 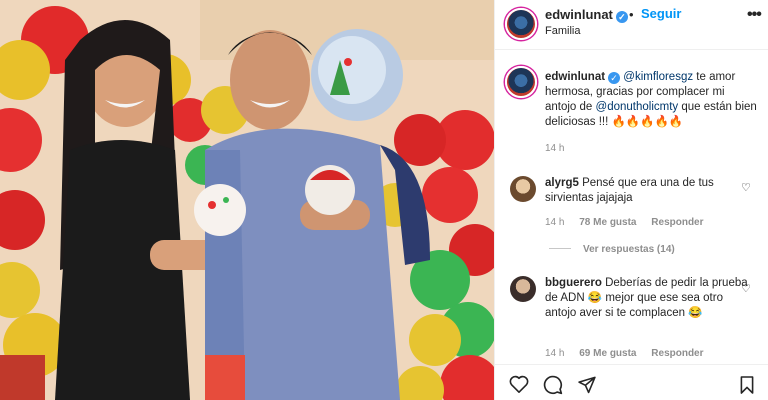 I want to click on post-header: edwinlunat ✓ • Seguir Familia •••, so click(x=631, y=25).